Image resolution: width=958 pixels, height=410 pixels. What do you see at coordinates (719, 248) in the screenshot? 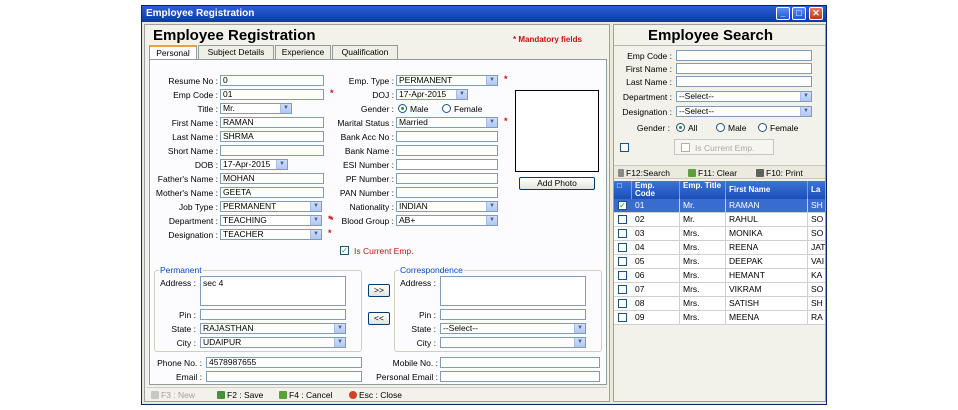
I see `table-row: 04 Mrs. REENA JAT` at bounding box center [719, 248].